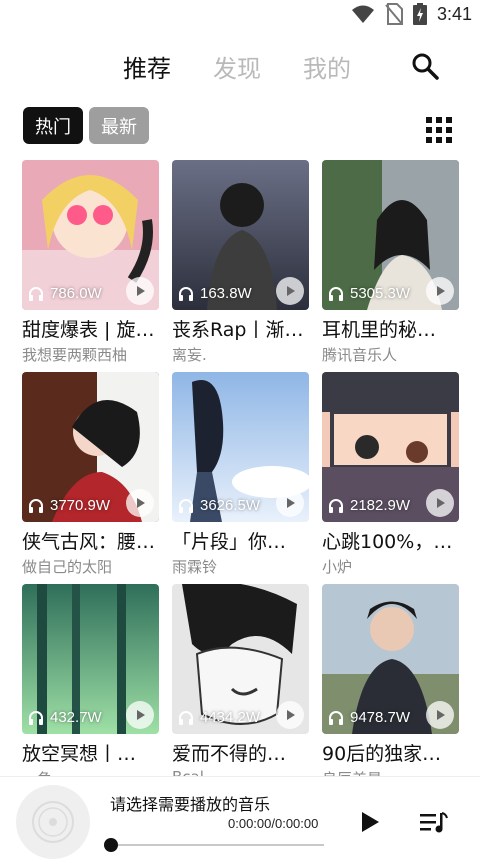 This screenshot has height=864, width=480. Describe the element at coordinates (390, 447) in the screenshot. I see `playlist-cover: 2182.9W` at that location.